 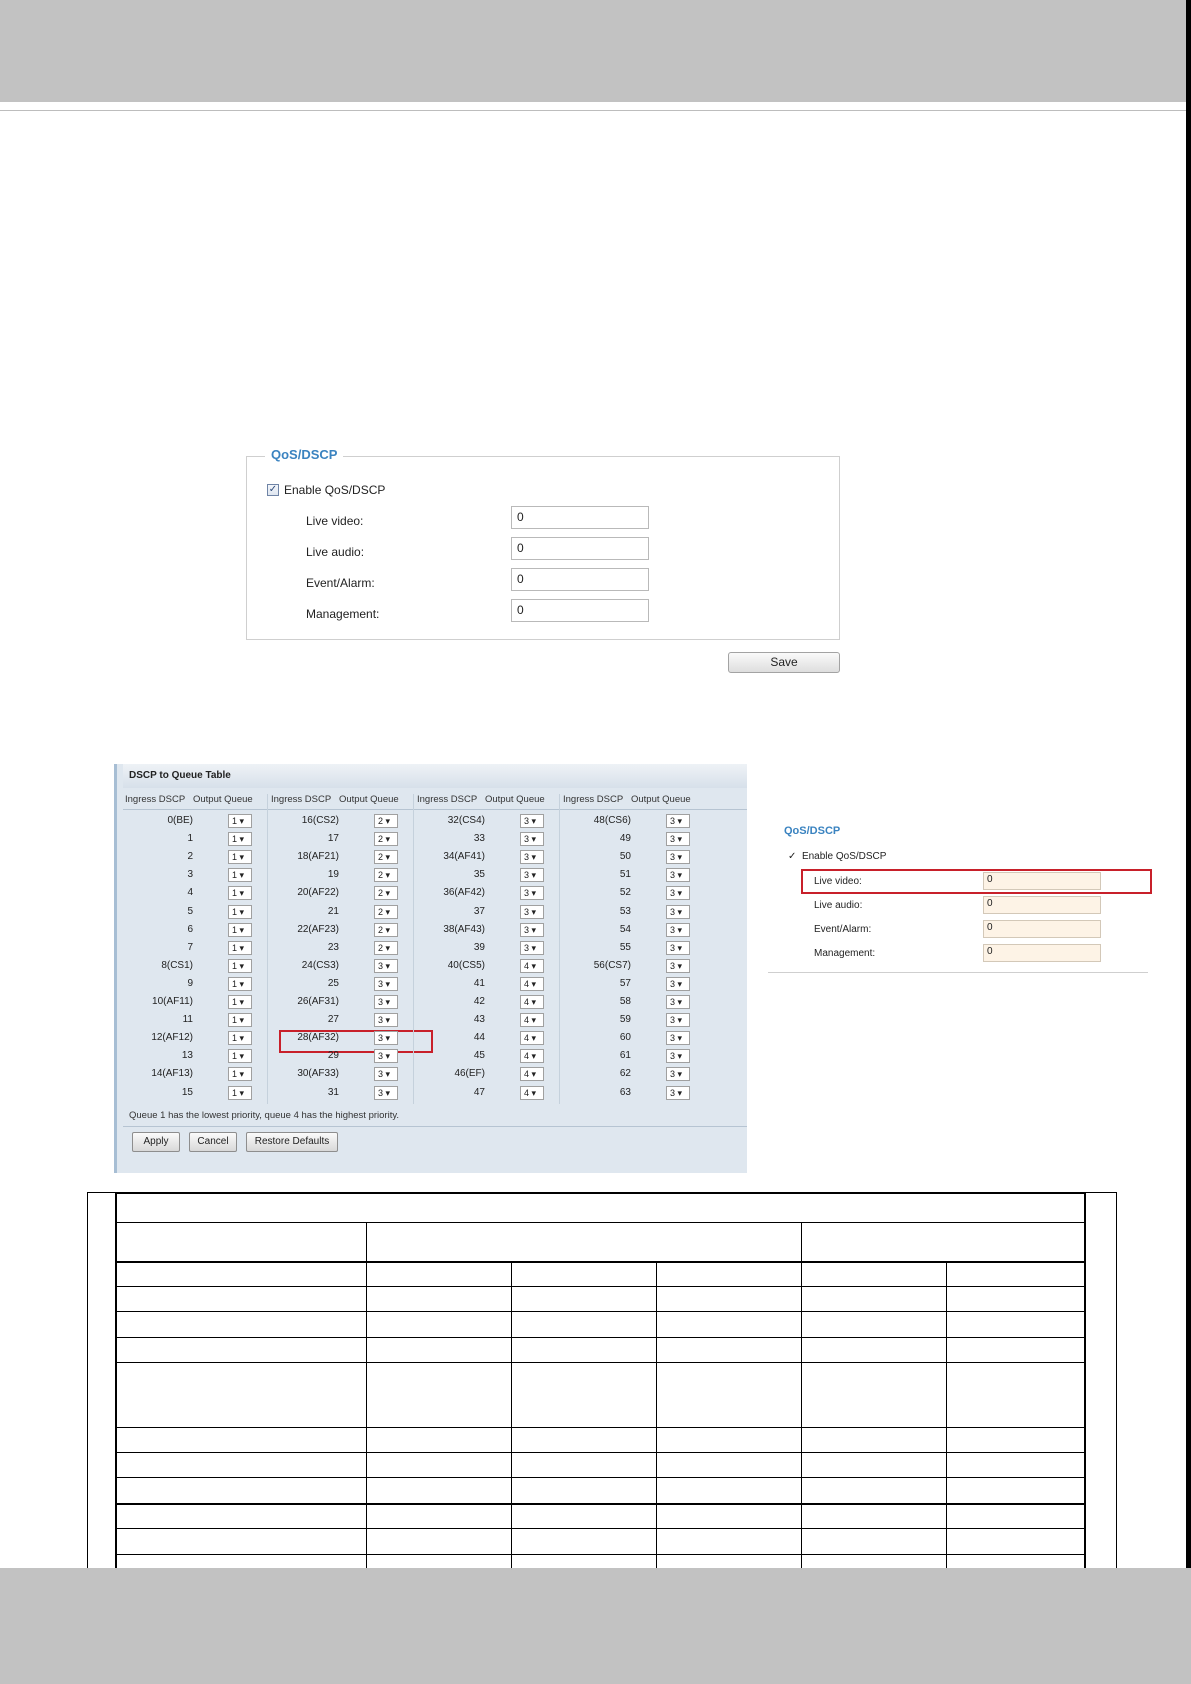 What do you see at coordinates (1042, 953) in the screenshot?
I see `mini-management-input: 0` at bounding box center [1042, 953].